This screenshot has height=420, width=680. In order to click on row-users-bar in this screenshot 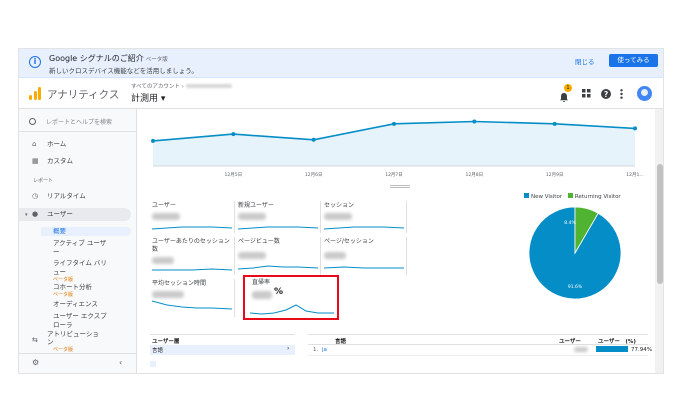, I will do `click(612, 349)`.